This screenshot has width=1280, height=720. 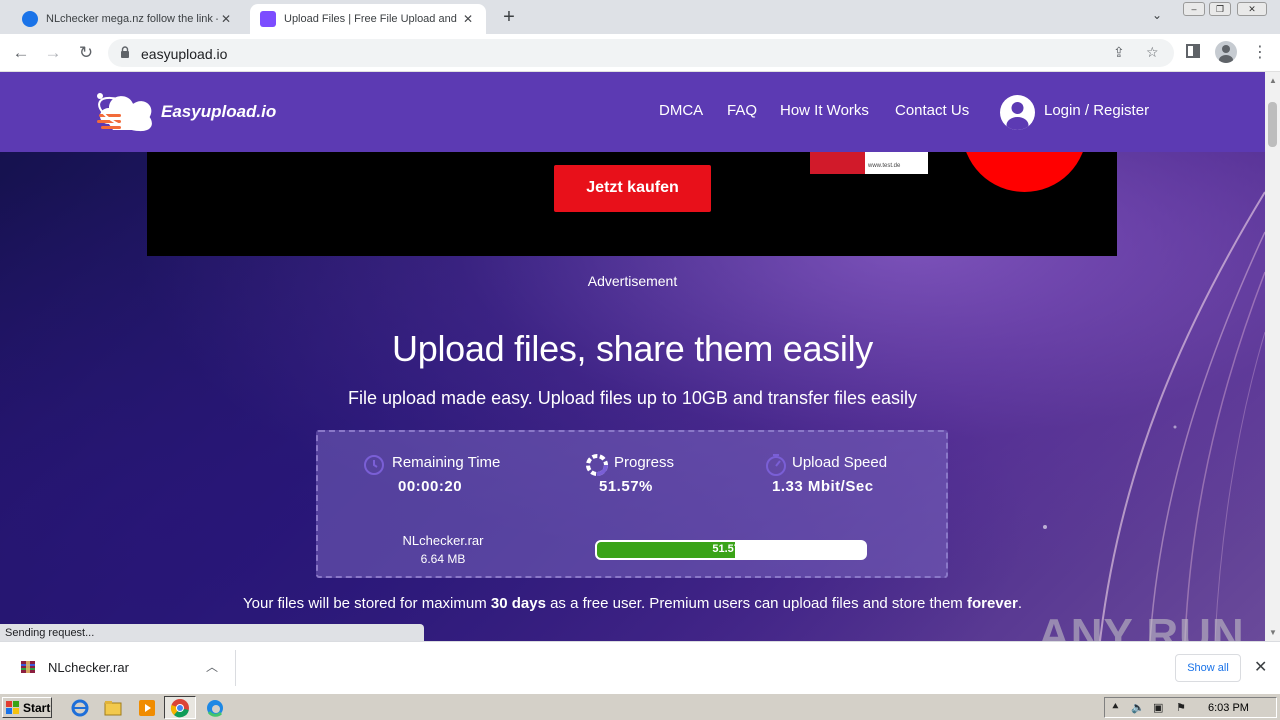 I want to click on chrome-icon, so click(x=179, y=708).